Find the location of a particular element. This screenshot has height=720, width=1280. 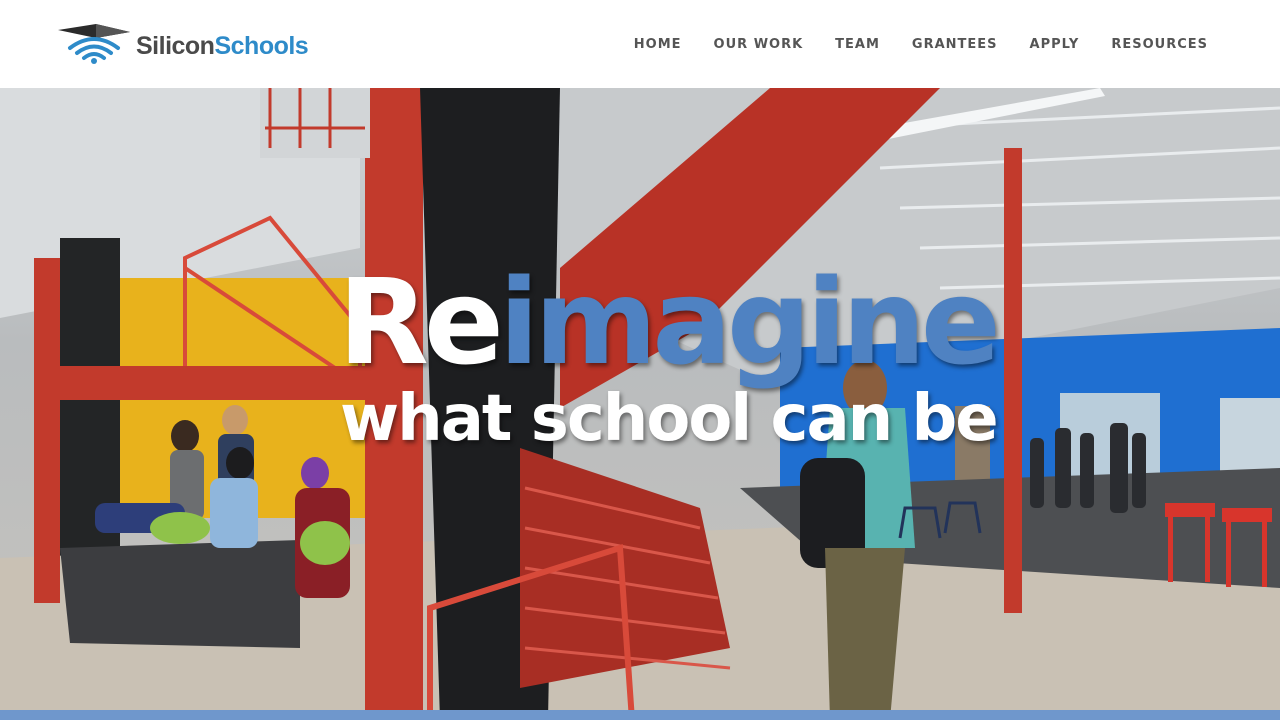

nav-resources: RESOURCES is located at coordinates (1159, 44).